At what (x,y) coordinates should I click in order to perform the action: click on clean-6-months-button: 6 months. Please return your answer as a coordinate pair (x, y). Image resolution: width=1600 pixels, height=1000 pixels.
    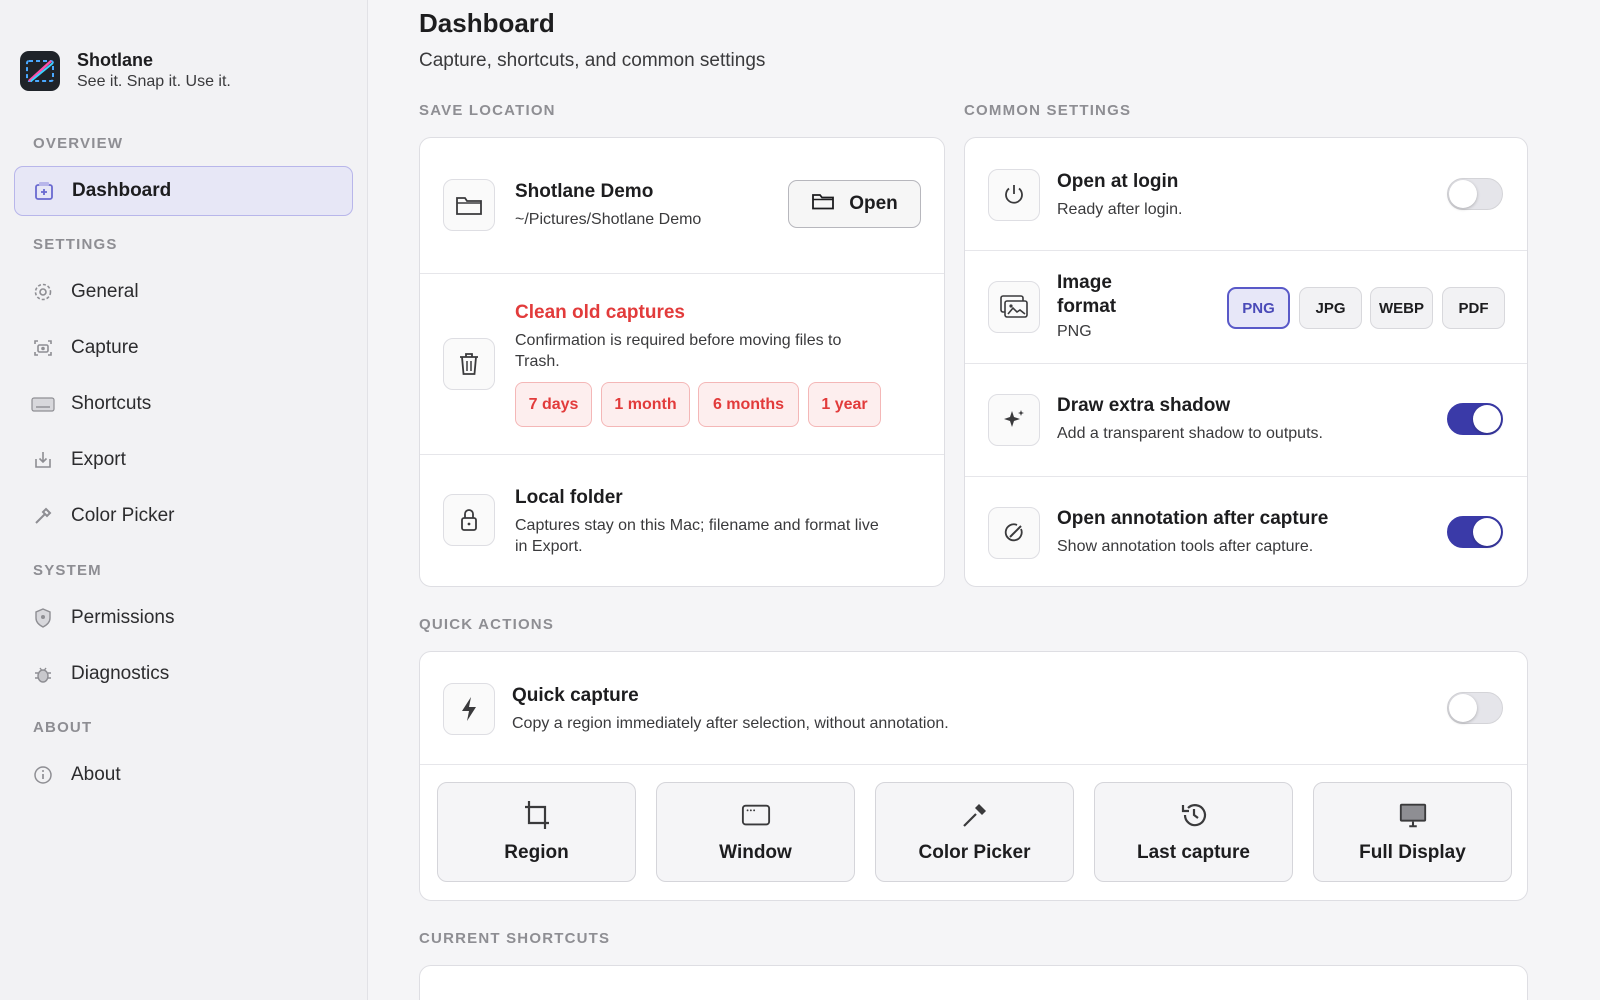
    Looking at the image, I should click on (748, 404).